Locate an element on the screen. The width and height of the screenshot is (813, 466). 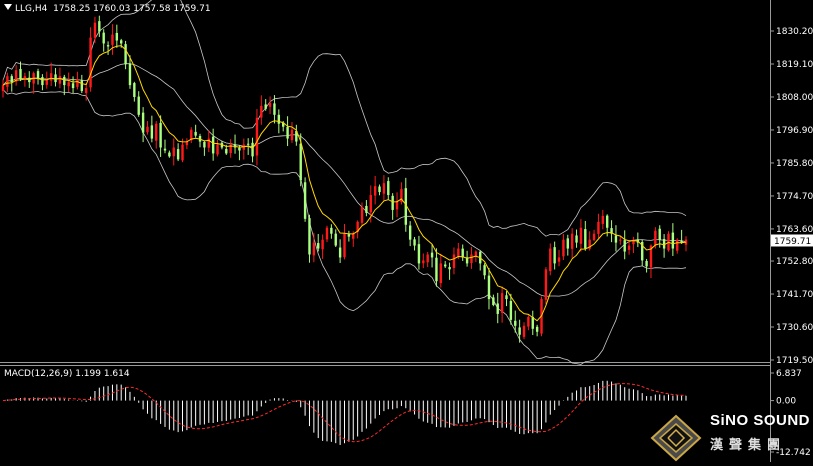
macd-tick-label: 6.837 is located at coordinates (789, 374).